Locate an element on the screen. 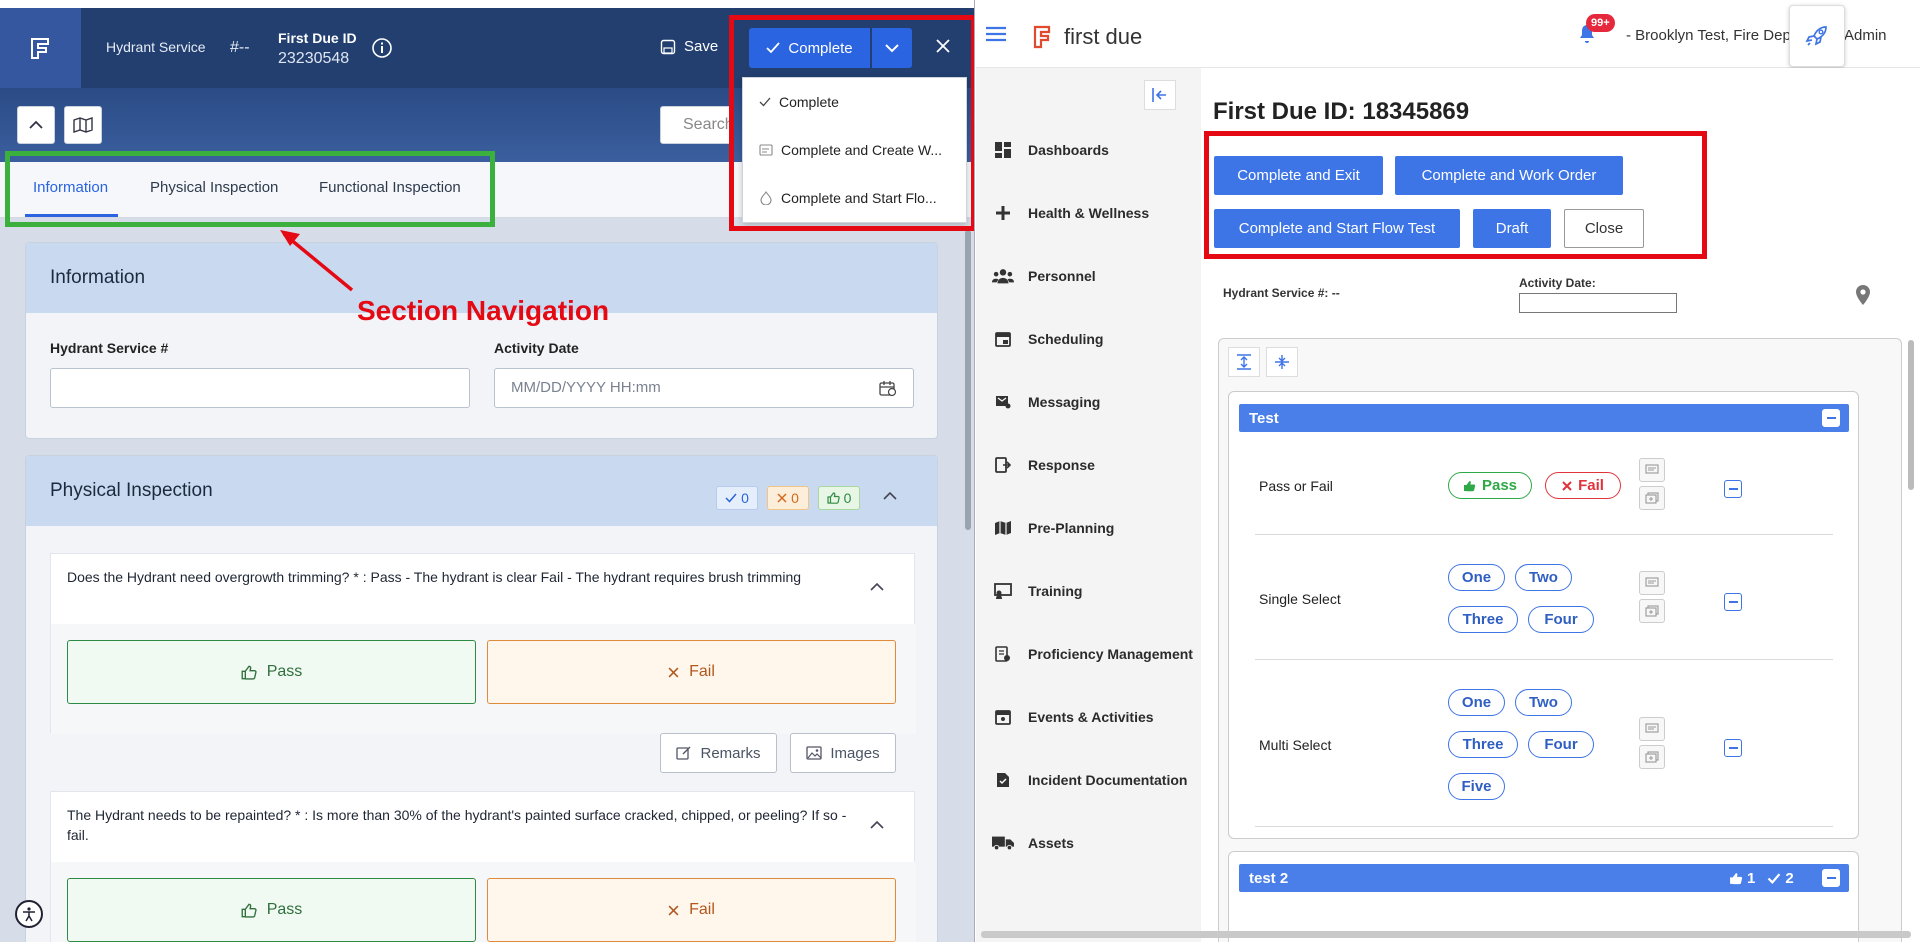 The height and width of the screenshot is (942, 1920). sidebar-item-scheduling: Scheduling is located at coordinates (1047, 339).